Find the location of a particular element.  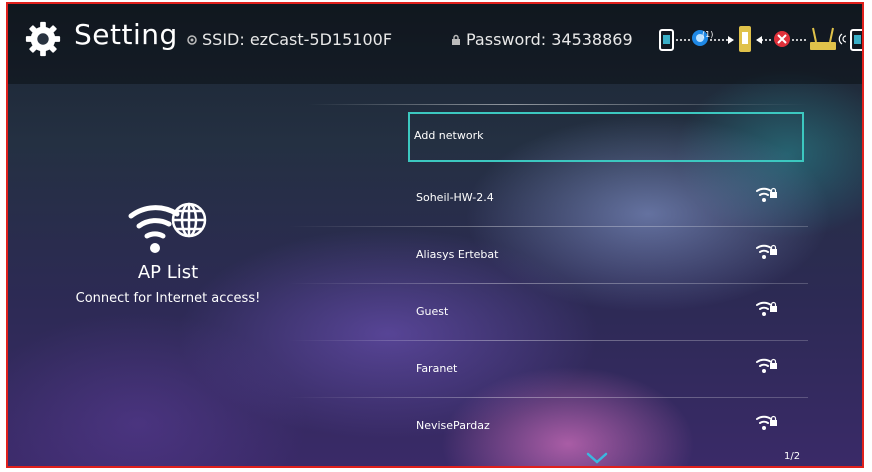

network-label: Add network is located at coordinates (449, 135).